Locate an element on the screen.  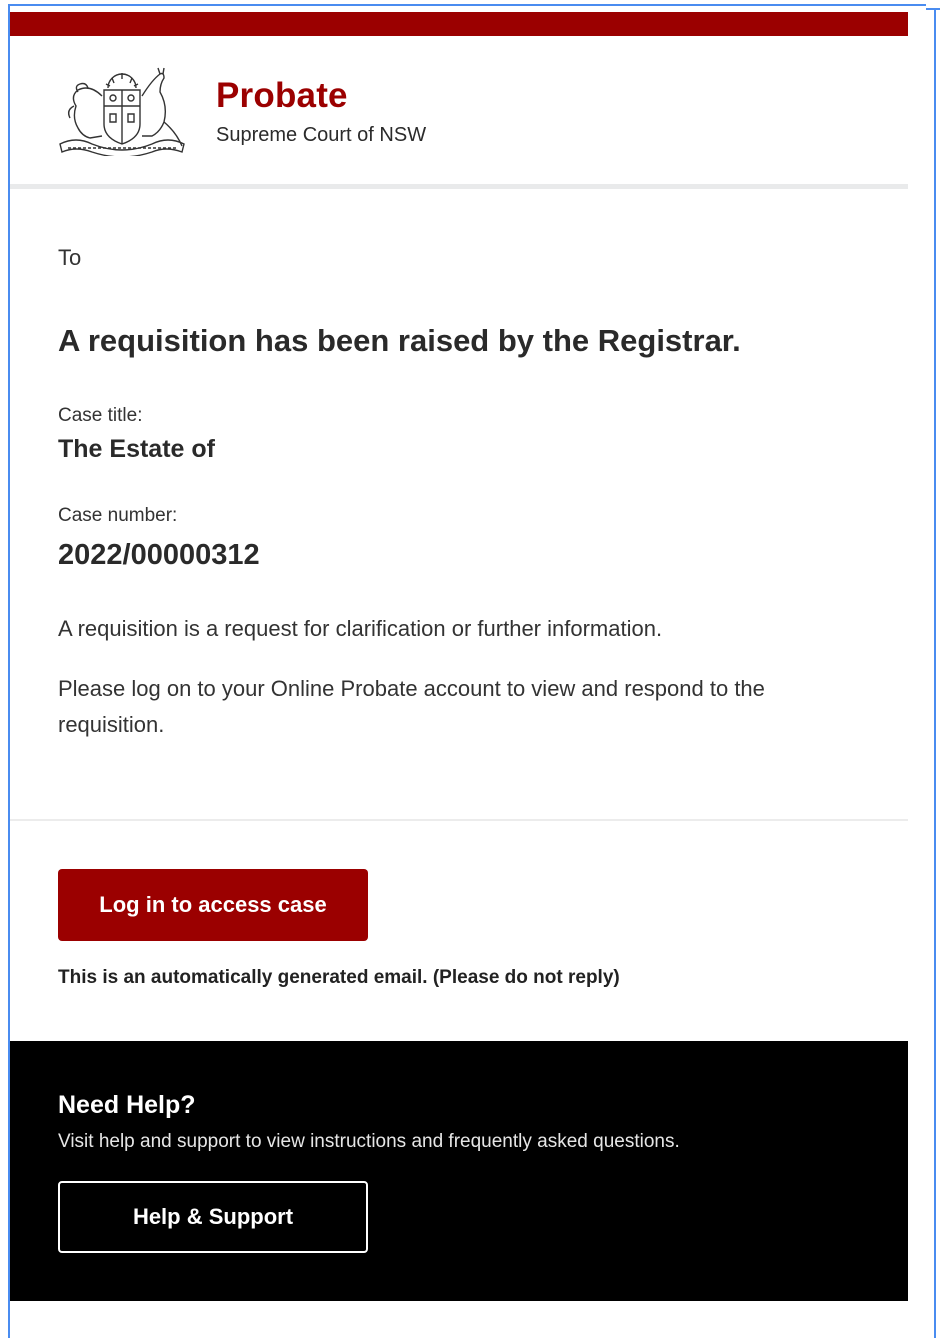
case-number-label: Case number: is located at coordinates (118, 515).